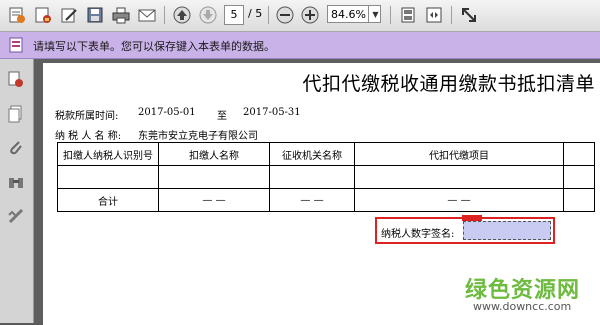 This screenshot has height=325, width=600. Describe the element at coordinates (214, 154) in the screenshot. I see `column-header: 扣缴人名称` at that location.